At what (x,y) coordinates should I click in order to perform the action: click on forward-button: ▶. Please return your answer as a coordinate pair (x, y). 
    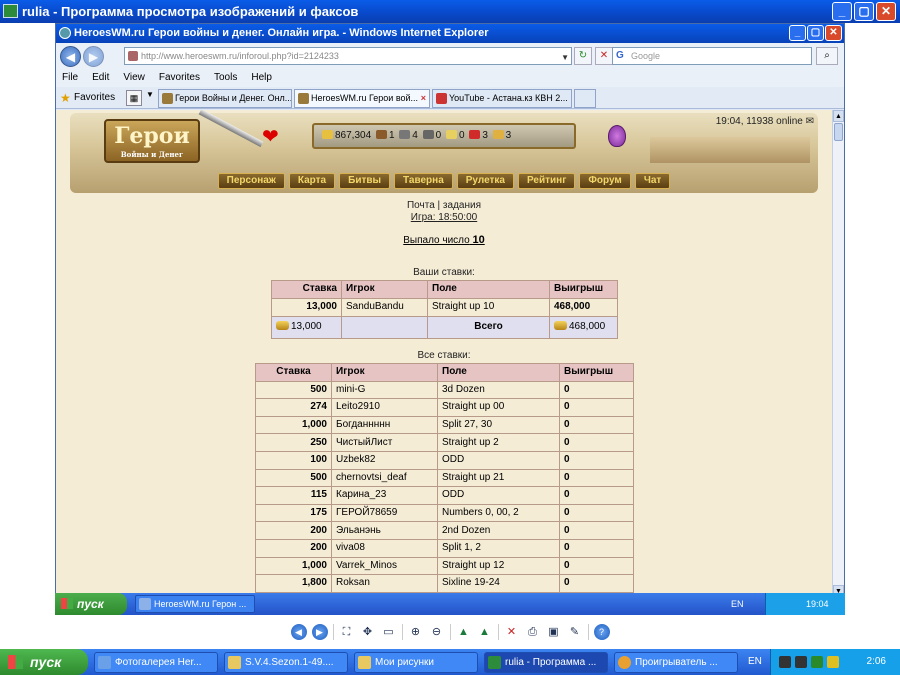
    Looking at the image, I should click on (93, 56).